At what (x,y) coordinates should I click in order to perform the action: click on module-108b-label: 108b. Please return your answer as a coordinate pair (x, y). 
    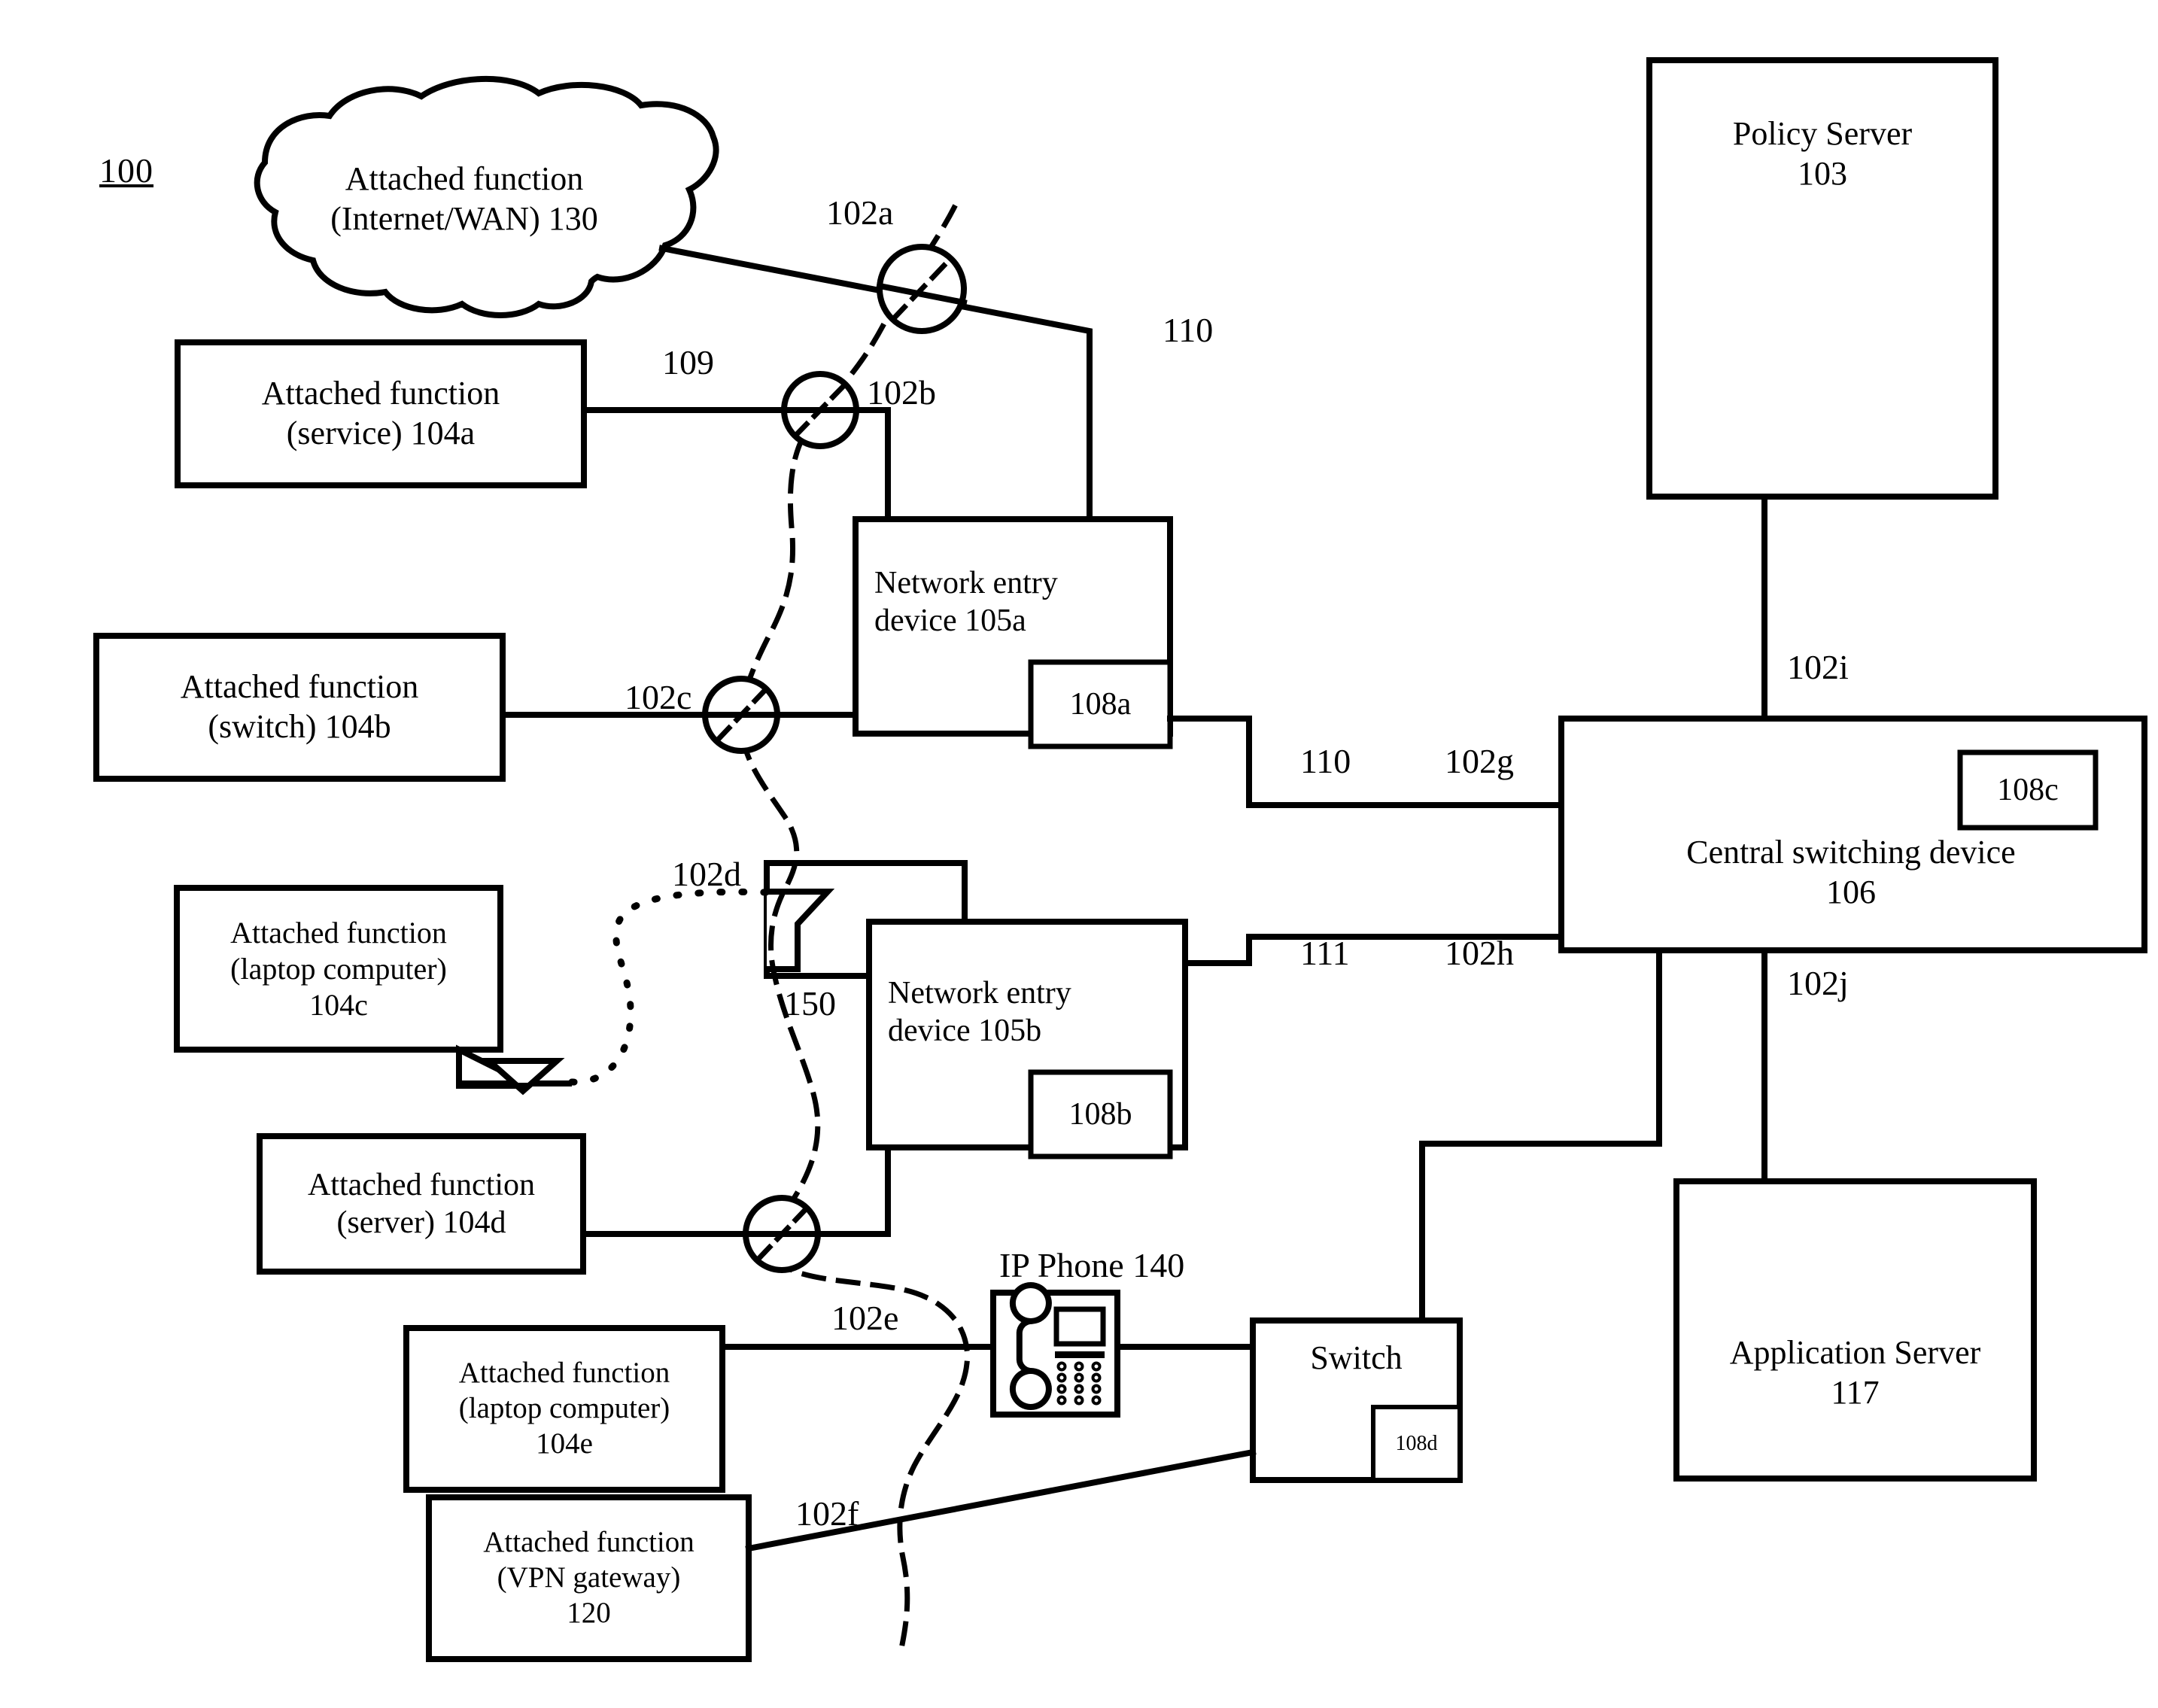
    Looking at the image, I should click on (1100, 1114).